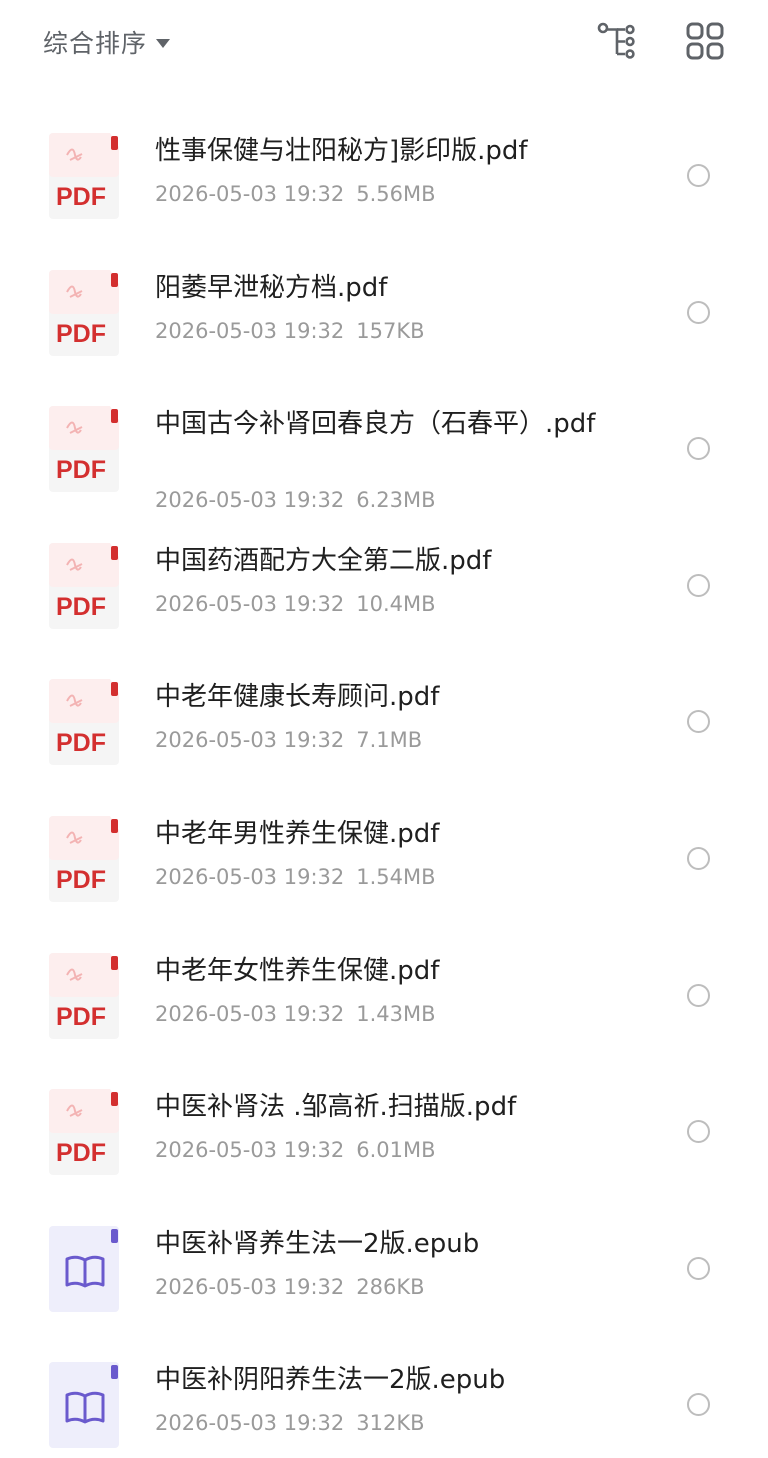  What do you see at coordinates (375, 424) in the screenshot?
I see `file-name: 中国古今补肾回春良方（石春平）.pdf` at bounding box center [375, 424].